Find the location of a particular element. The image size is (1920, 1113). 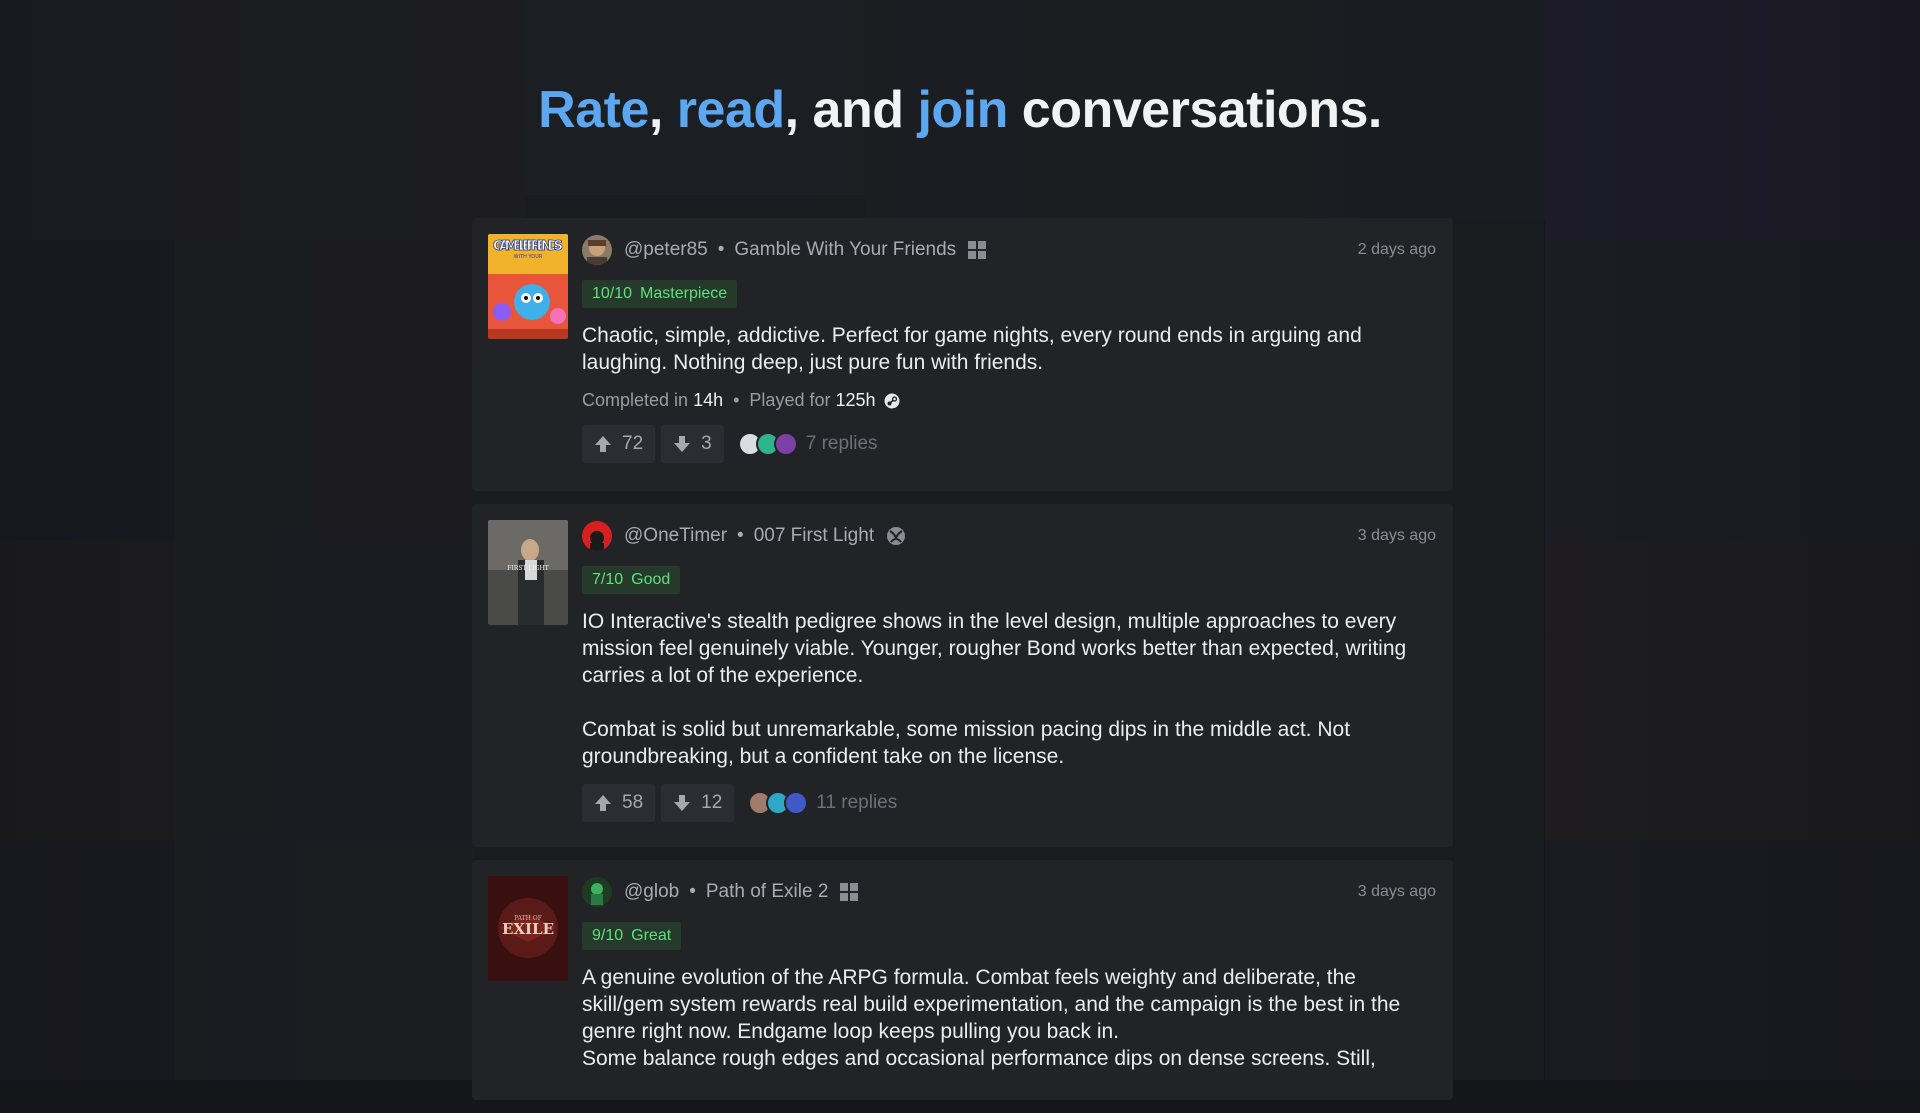

review-actions: 72 3 7 replies is located at coordinates (1009, 444).